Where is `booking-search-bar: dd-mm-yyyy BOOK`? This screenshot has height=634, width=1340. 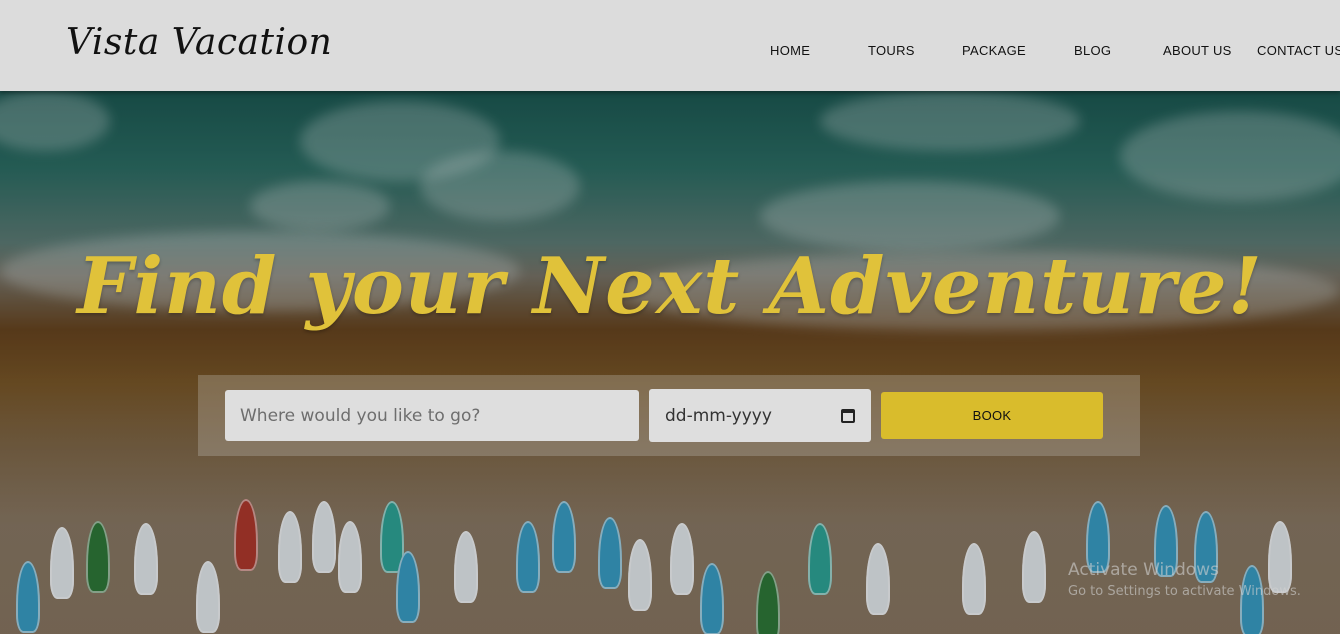
booking-search-bar: dd-mm-yyyy BOOK is located at coordinates (669, 415).